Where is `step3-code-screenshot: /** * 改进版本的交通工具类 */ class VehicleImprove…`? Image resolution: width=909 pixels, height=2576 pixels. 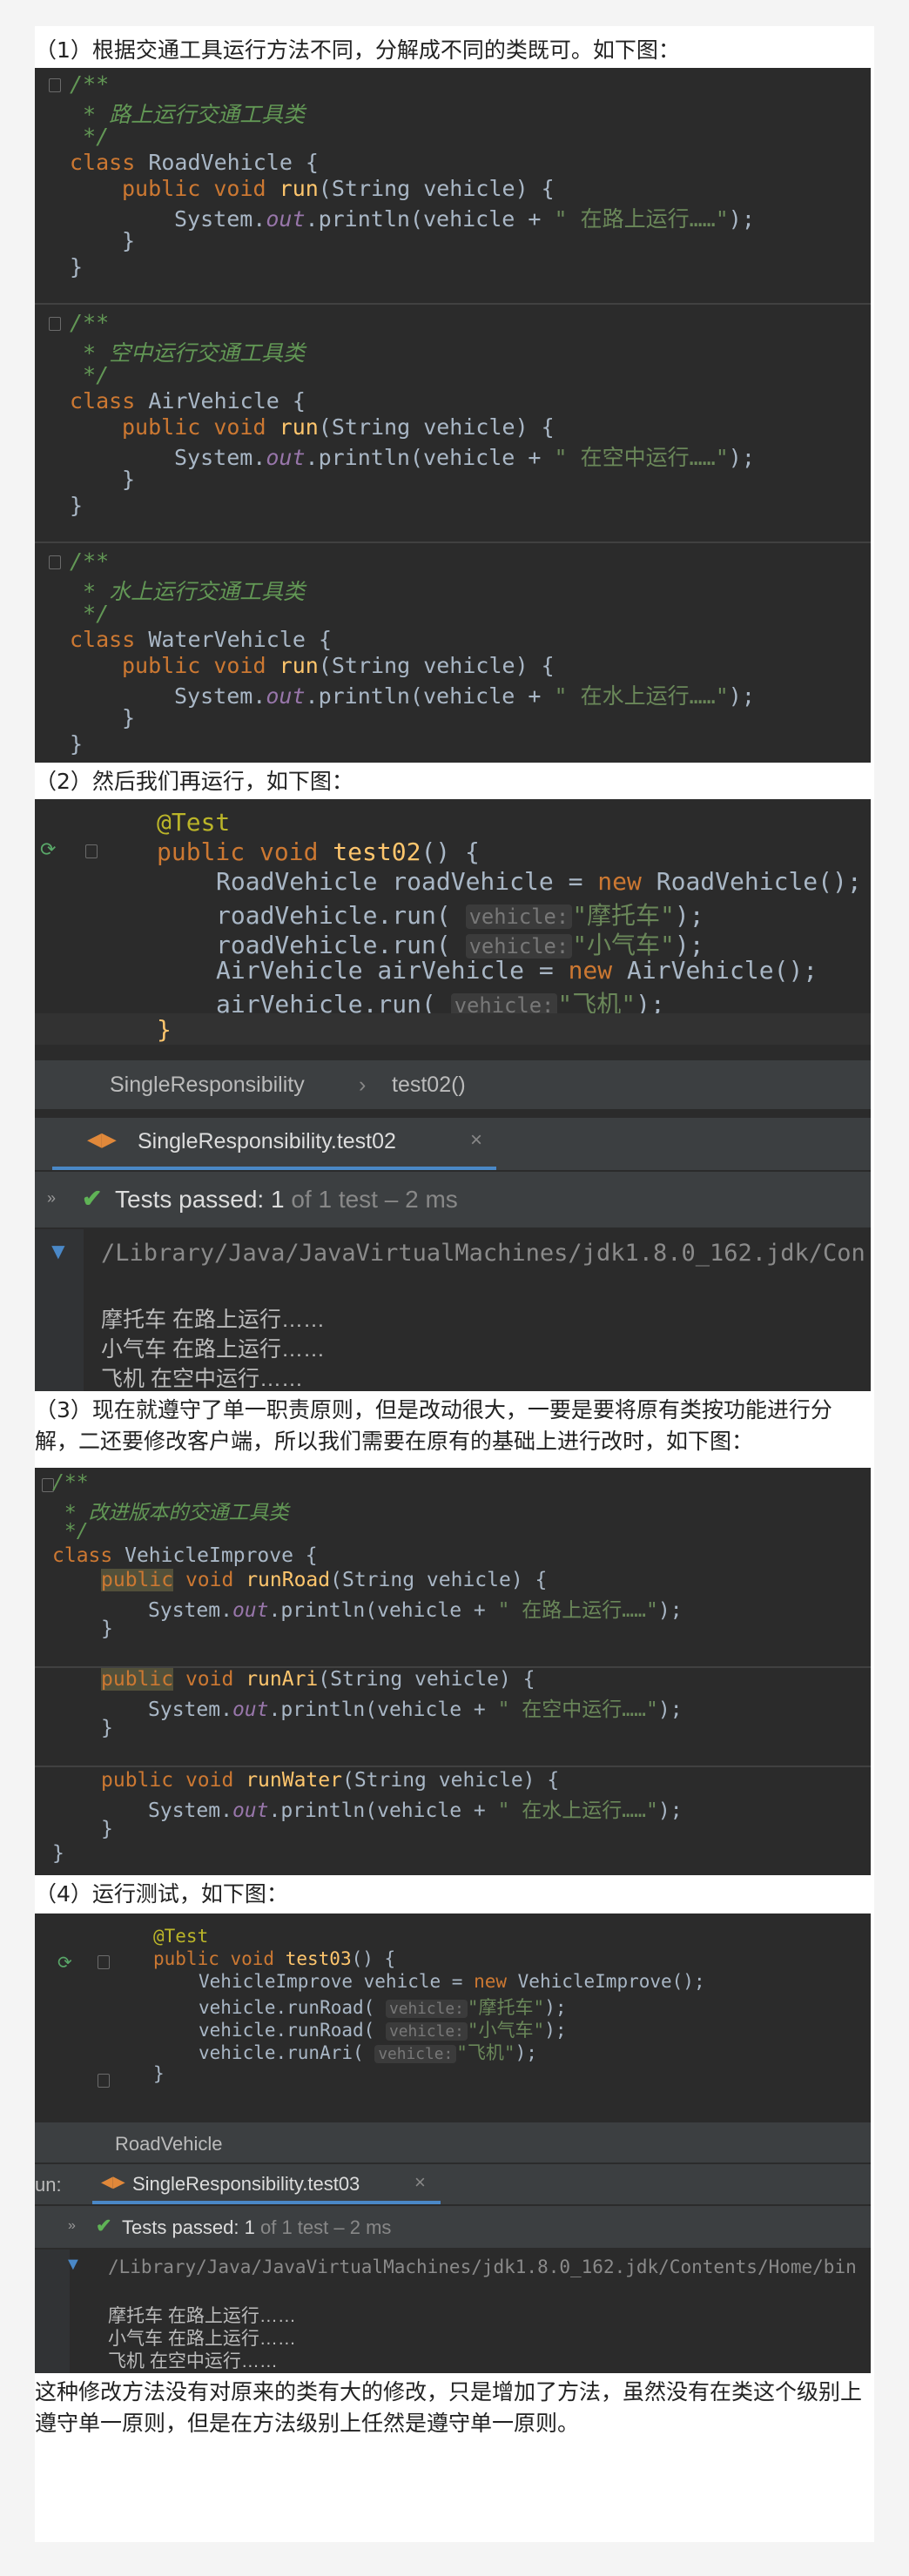
step3-code-screenshot: /** * 改进版本的交通工具类 */ class VehicleImprove… is located at coordinates (453, 1671).